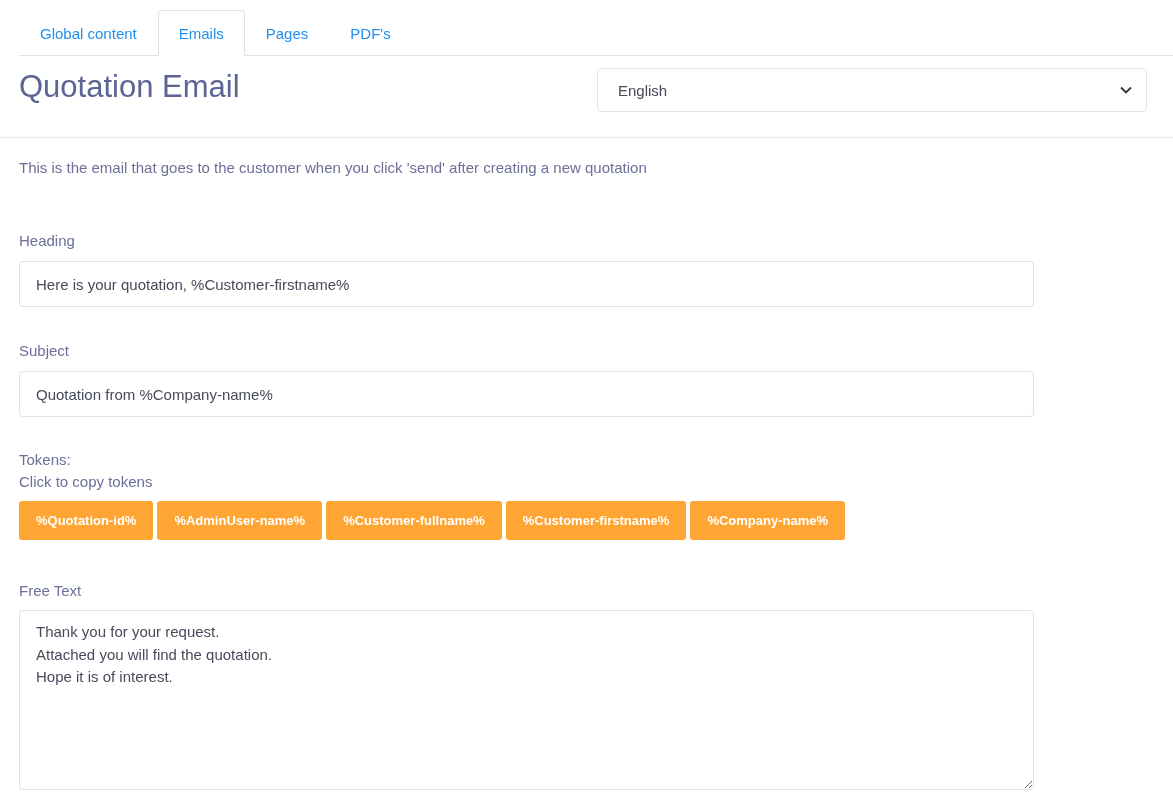  I want to click on chevron-down-icon, so click(1126, 90).